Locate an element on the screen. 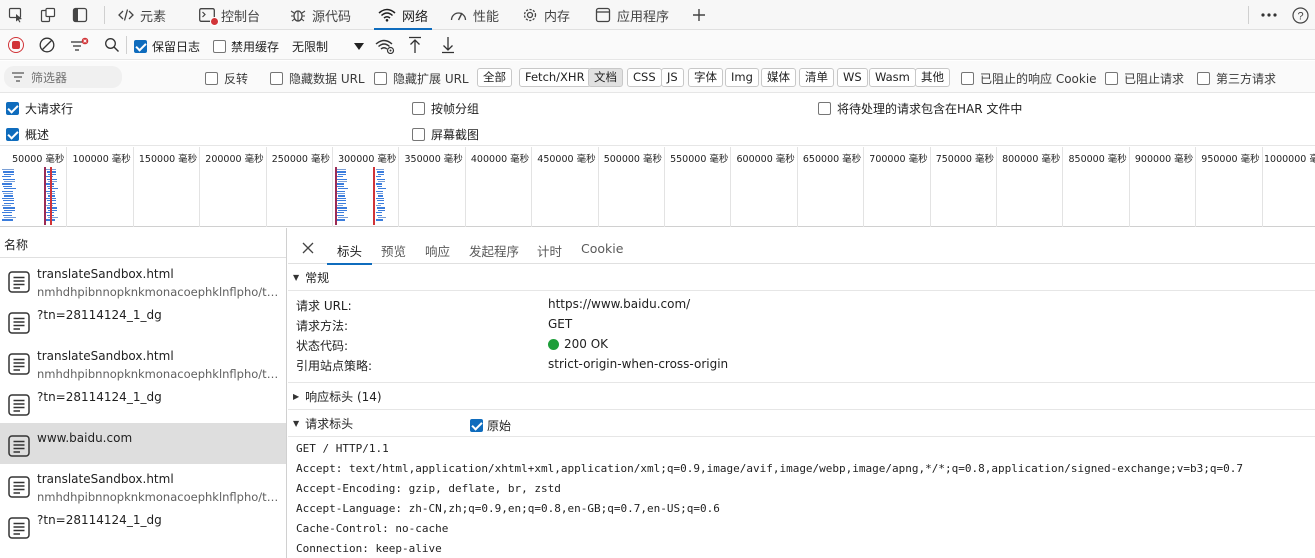 The height and width of the screenshot is (558, 1315). filter-type-fetch-xhr: Fetch/XHR is located at coordinates (555, 77).